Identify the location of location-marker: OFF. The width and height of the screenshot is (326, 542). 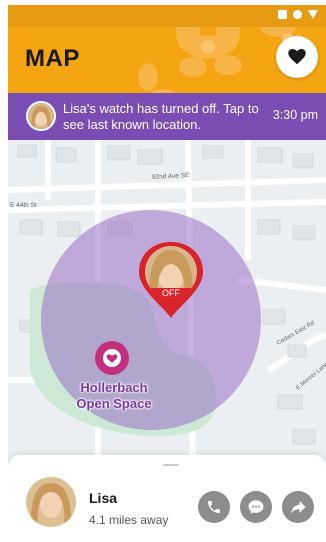
(171, 280).